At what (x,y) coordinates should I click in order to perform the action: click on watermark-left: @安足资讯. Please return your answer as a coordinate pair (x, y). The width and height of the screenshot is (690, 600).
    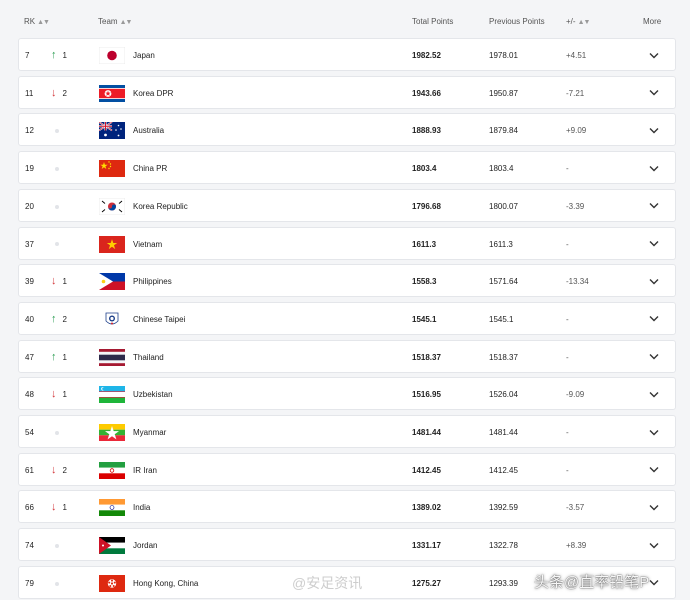
    Looking at the image, I should click on (327, 583).